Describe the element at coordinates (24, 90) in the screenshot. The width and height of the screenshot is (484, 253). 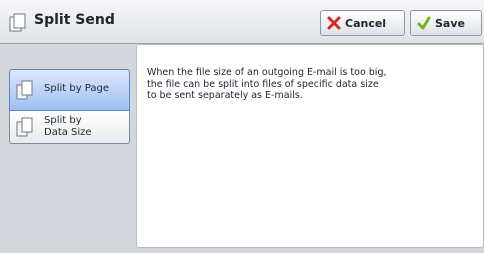
I see `page-split-icon` at that location.